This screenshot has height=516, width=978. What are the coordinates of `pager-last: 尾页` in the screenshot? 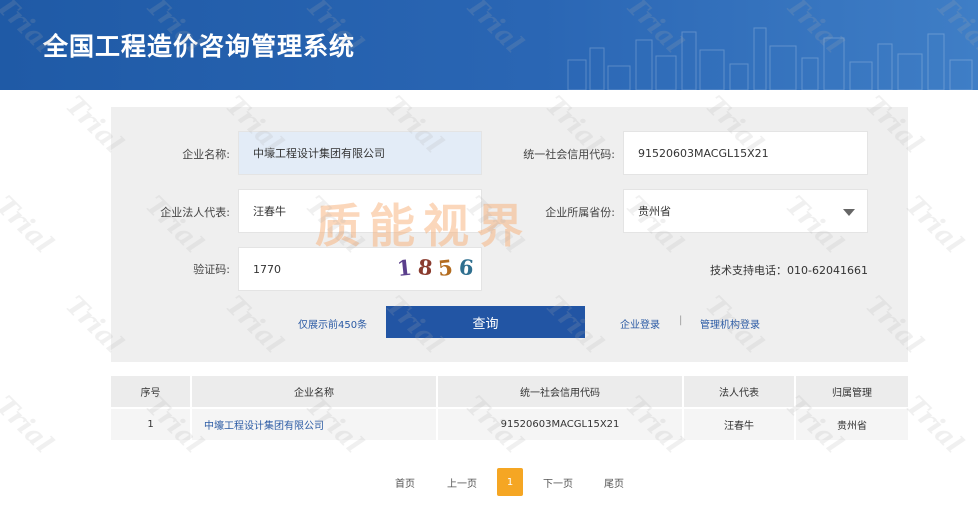 It's located at (614, 482).